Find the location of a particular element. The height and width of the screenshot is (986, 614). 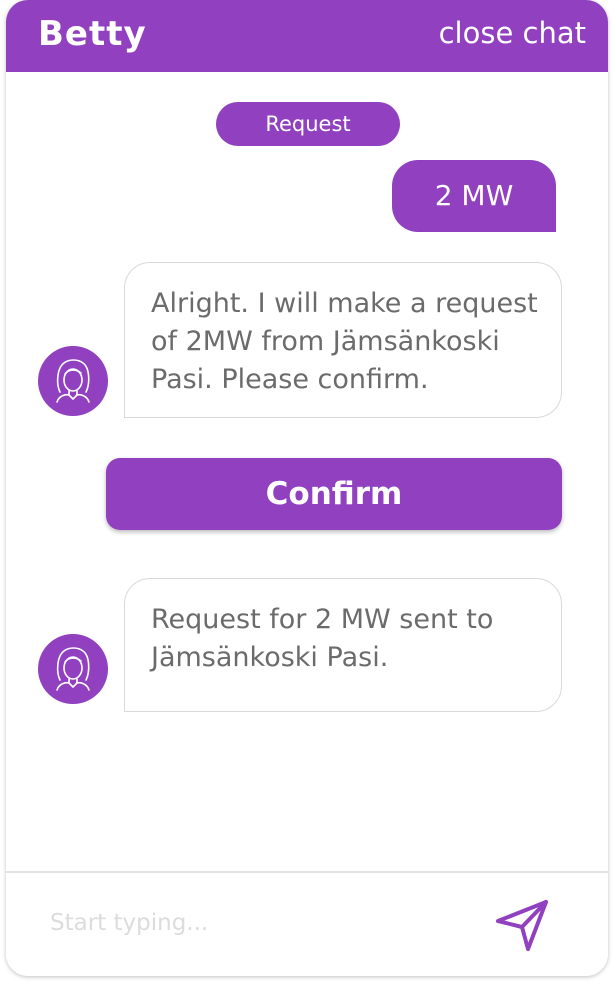

confirm-button: Confirm is located at coordinates (334, 494).